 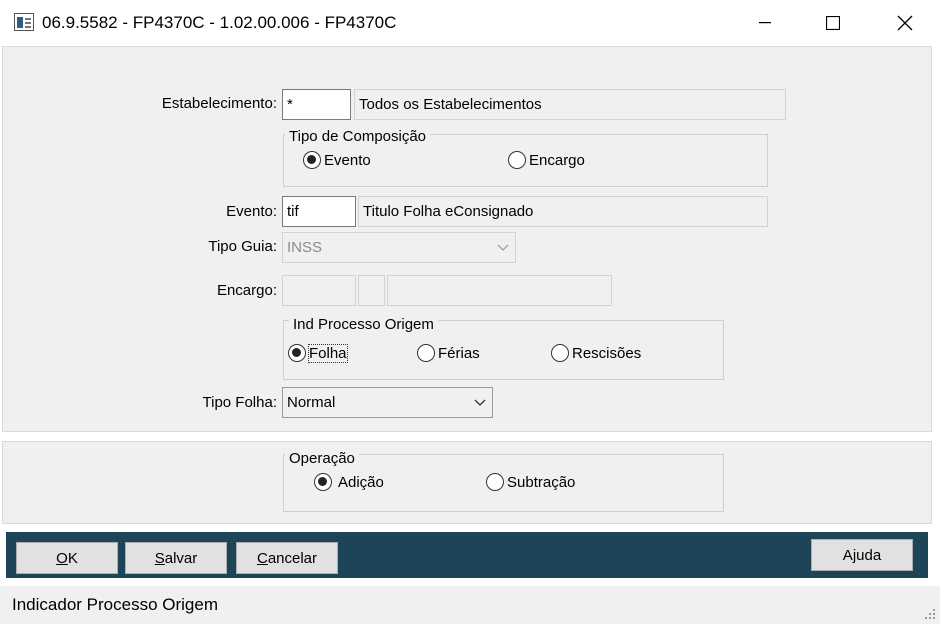 What do you see at coordinates (176, 558) in the screenshot?
I see `salvar-button: Salvar` at bounding box center [176, 558].